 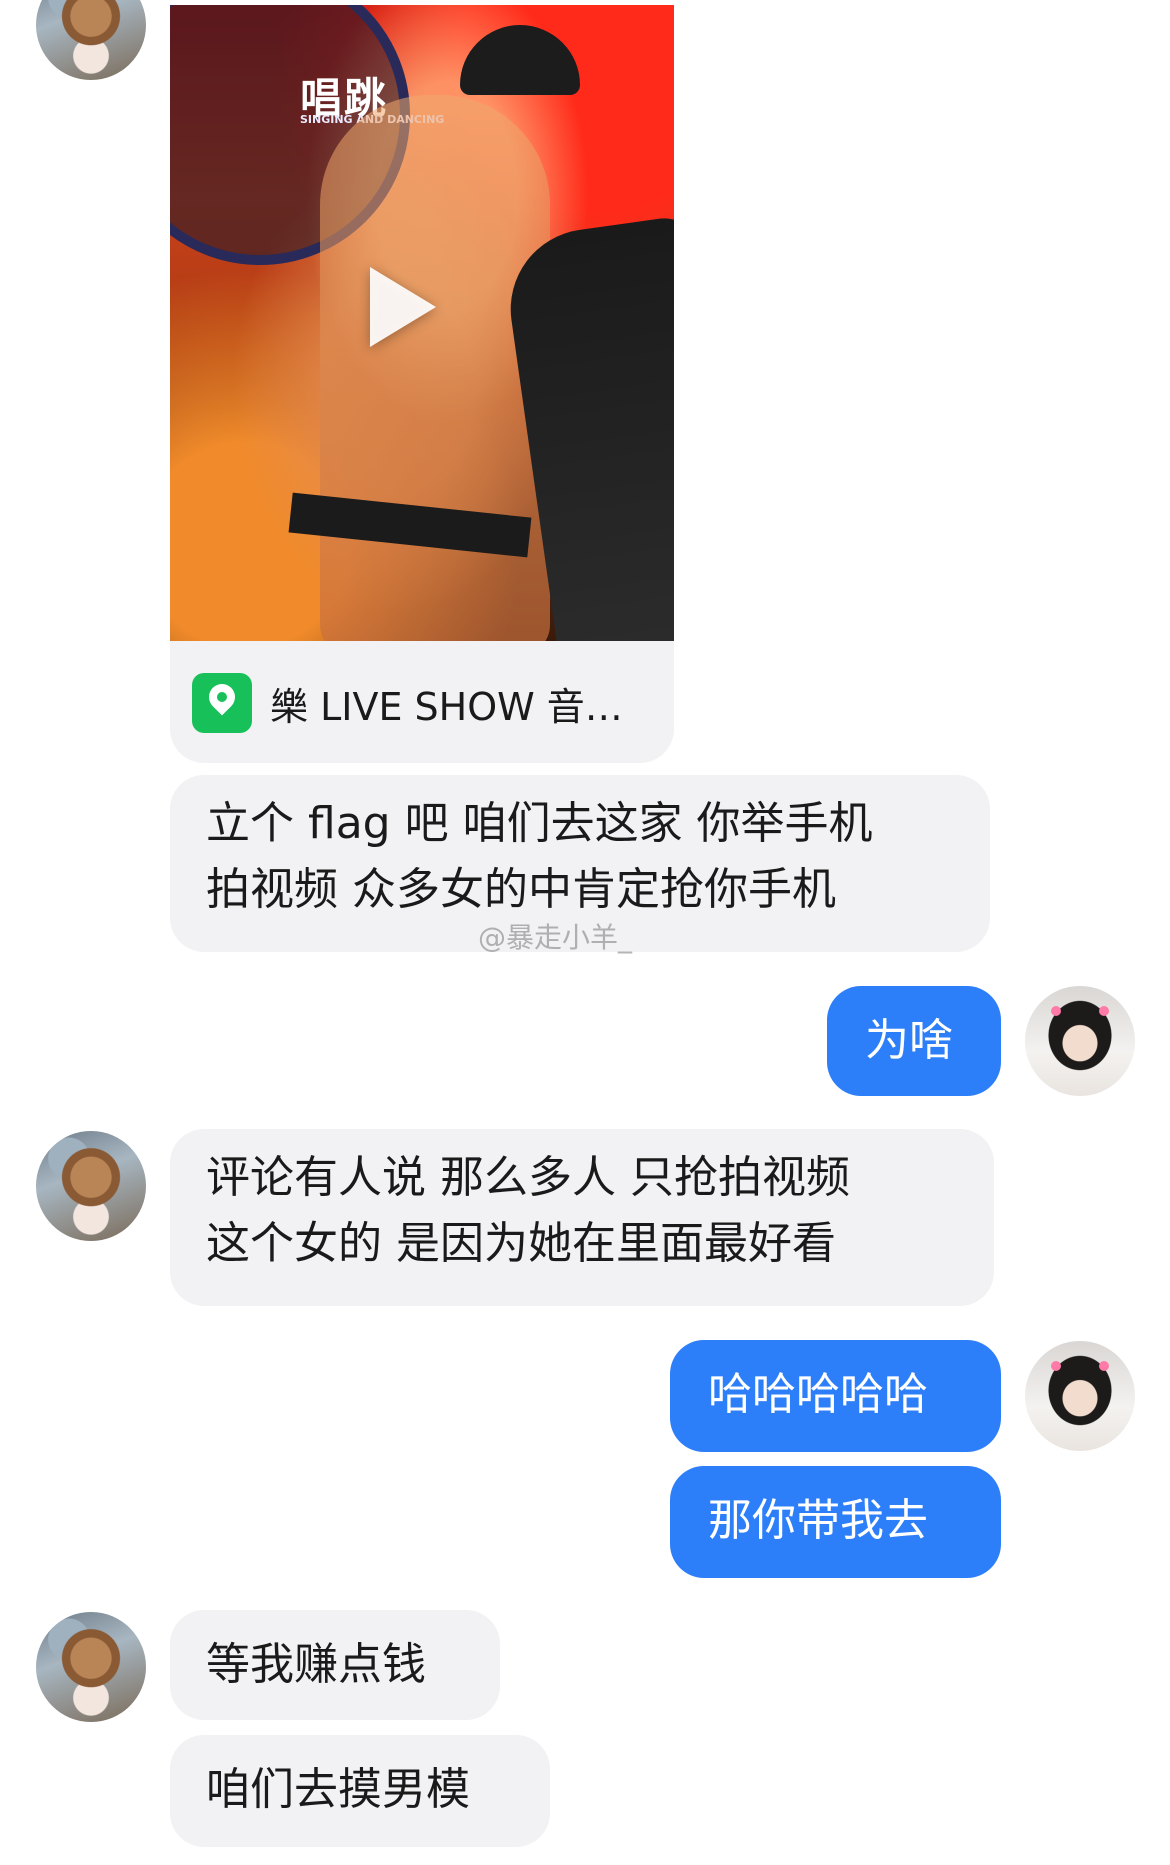 What do you see at coordinates (555, 937) in the screenshot?
I see `weibo-watermark: @暴走小羊_` at bounding box center [555, 937].